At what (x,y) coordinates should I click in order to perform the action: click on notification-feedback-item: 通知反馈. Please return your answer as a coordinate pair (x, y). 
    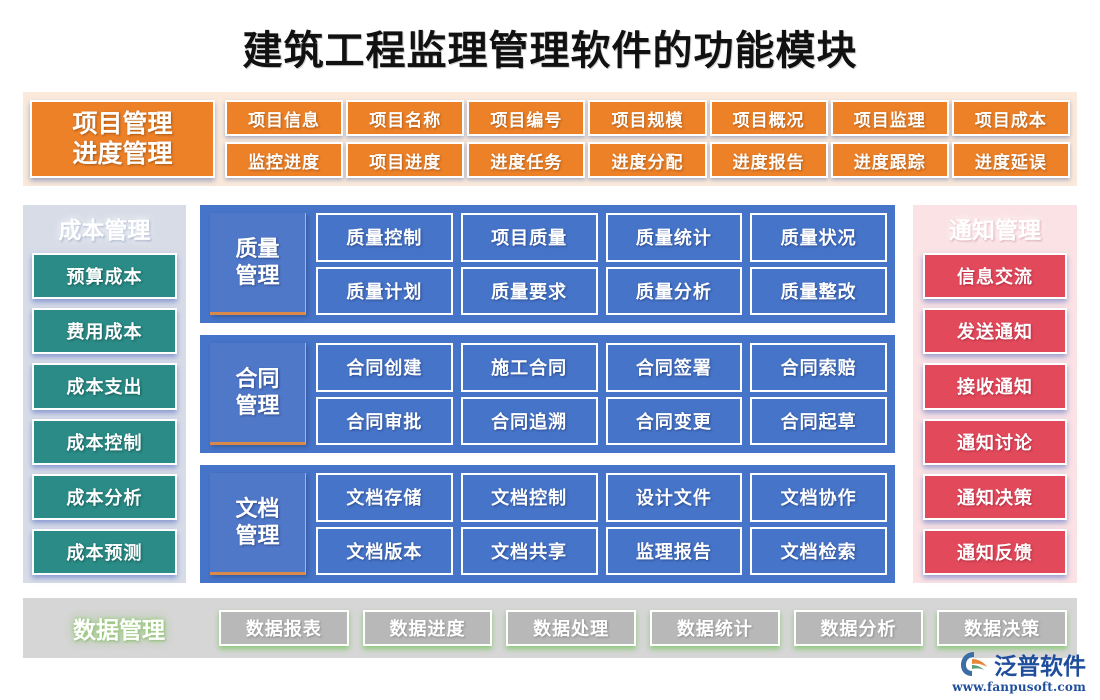
    Looking at the image, I should click on (995, 552).